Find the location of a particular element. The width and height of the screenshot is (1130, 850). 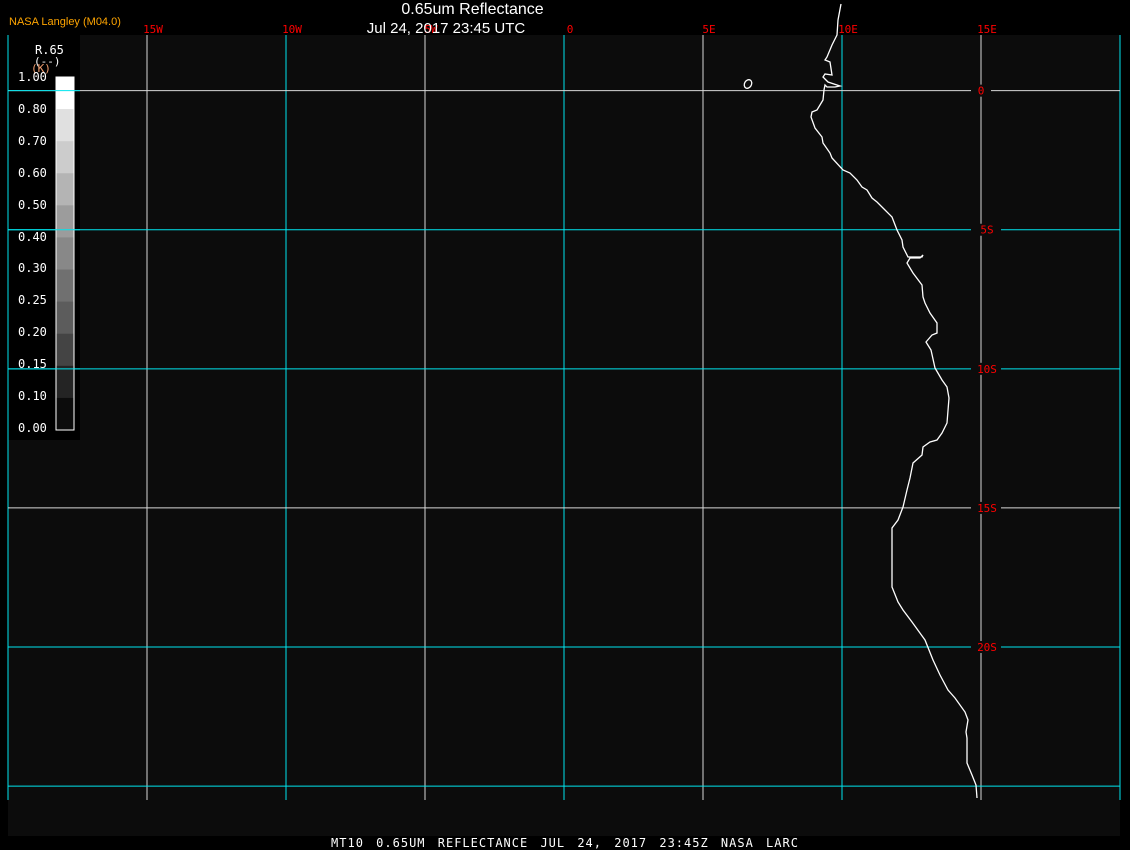

longitude-label: 15E is located at coordinates (987, 29).